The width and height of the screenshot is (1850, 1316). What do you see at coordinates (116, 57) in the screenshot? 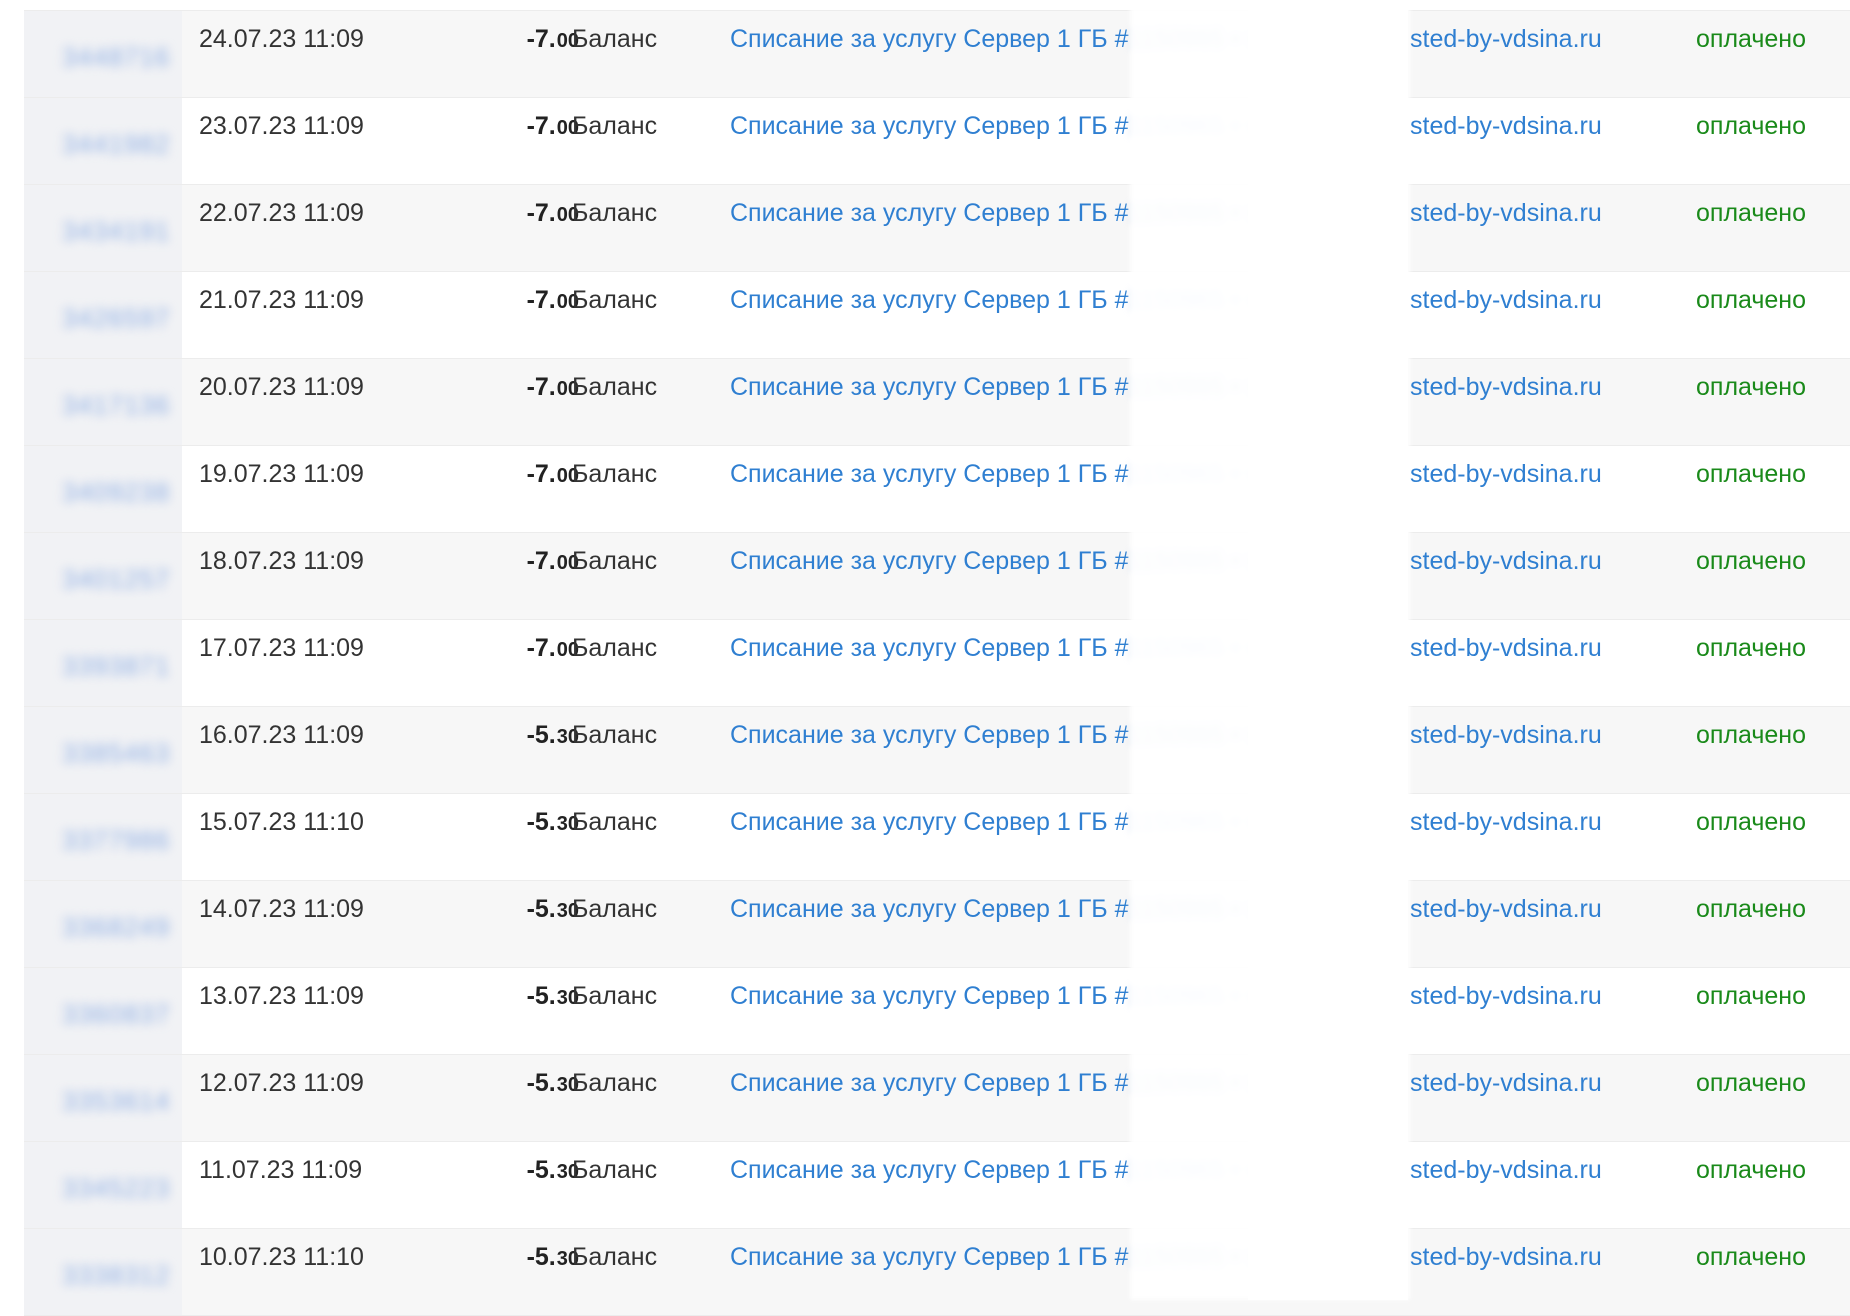
I see `transaction-id: 3448716` at bounding box center [116, 57].